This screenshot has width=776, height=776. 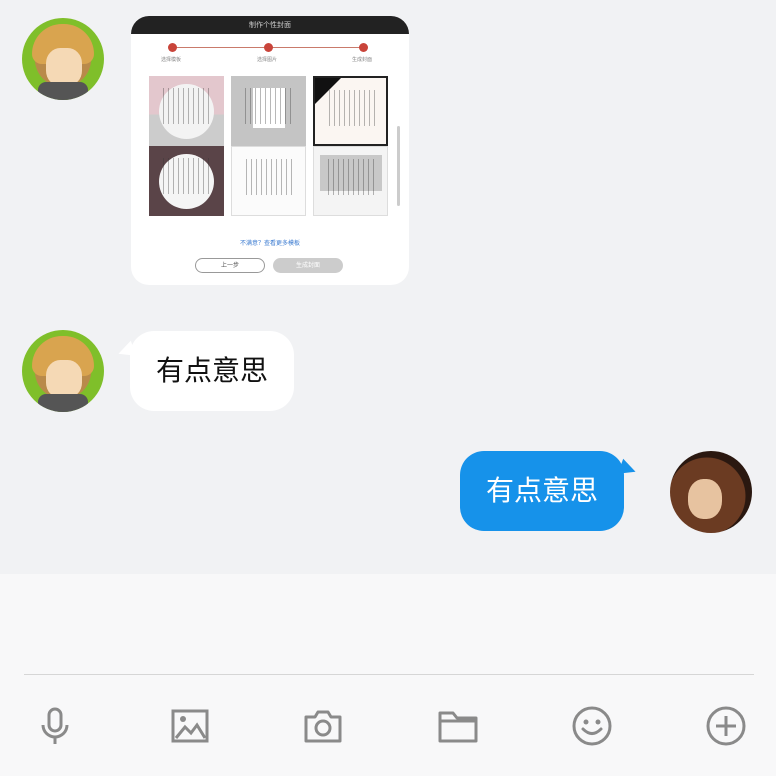 What do you see at coordinates (212, 371) in the screenshot?
I see `incoming-message-bubble: 有点意思` at bounding box center [212, 371].